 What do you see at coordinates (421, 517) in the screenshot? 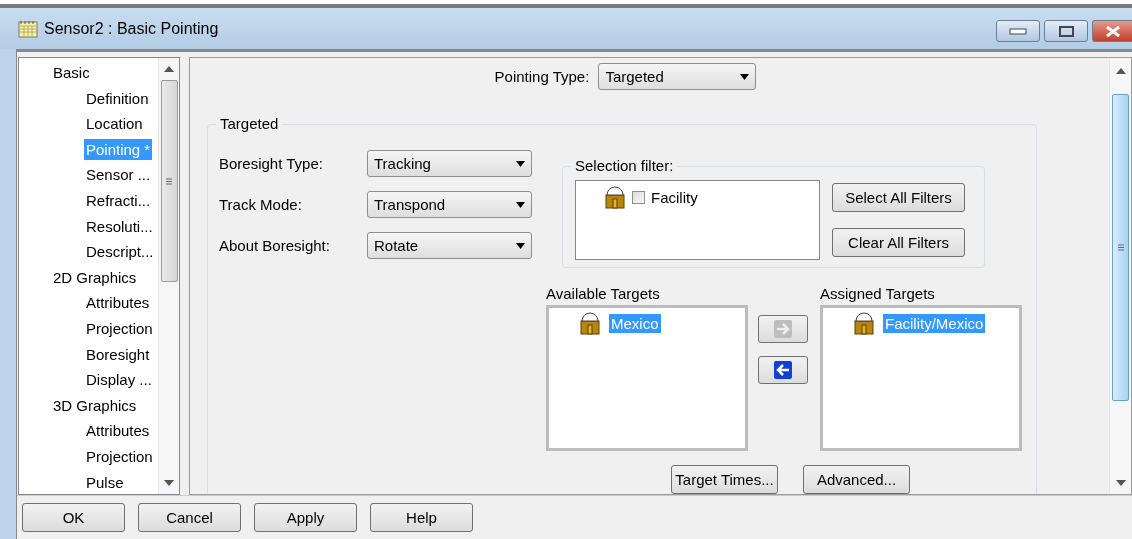
I see `dialog-button: Help` at bounding box center [421, 517].